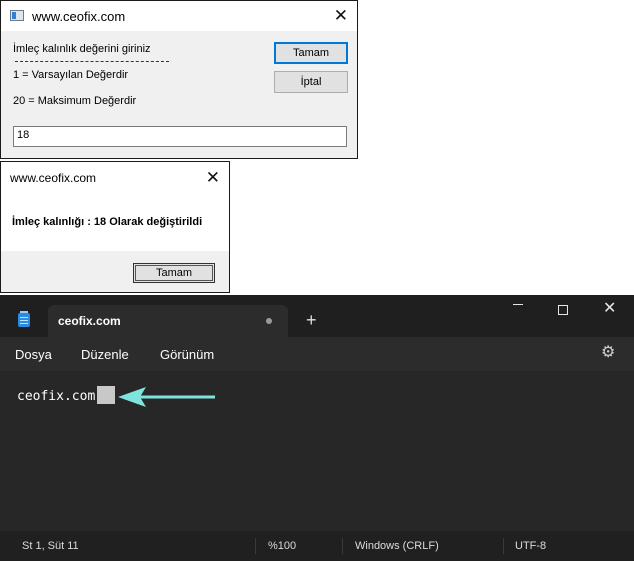 This screenshot has height=561, width=634. I want to click on tab-title: ceofix.com, so click(89, 321).